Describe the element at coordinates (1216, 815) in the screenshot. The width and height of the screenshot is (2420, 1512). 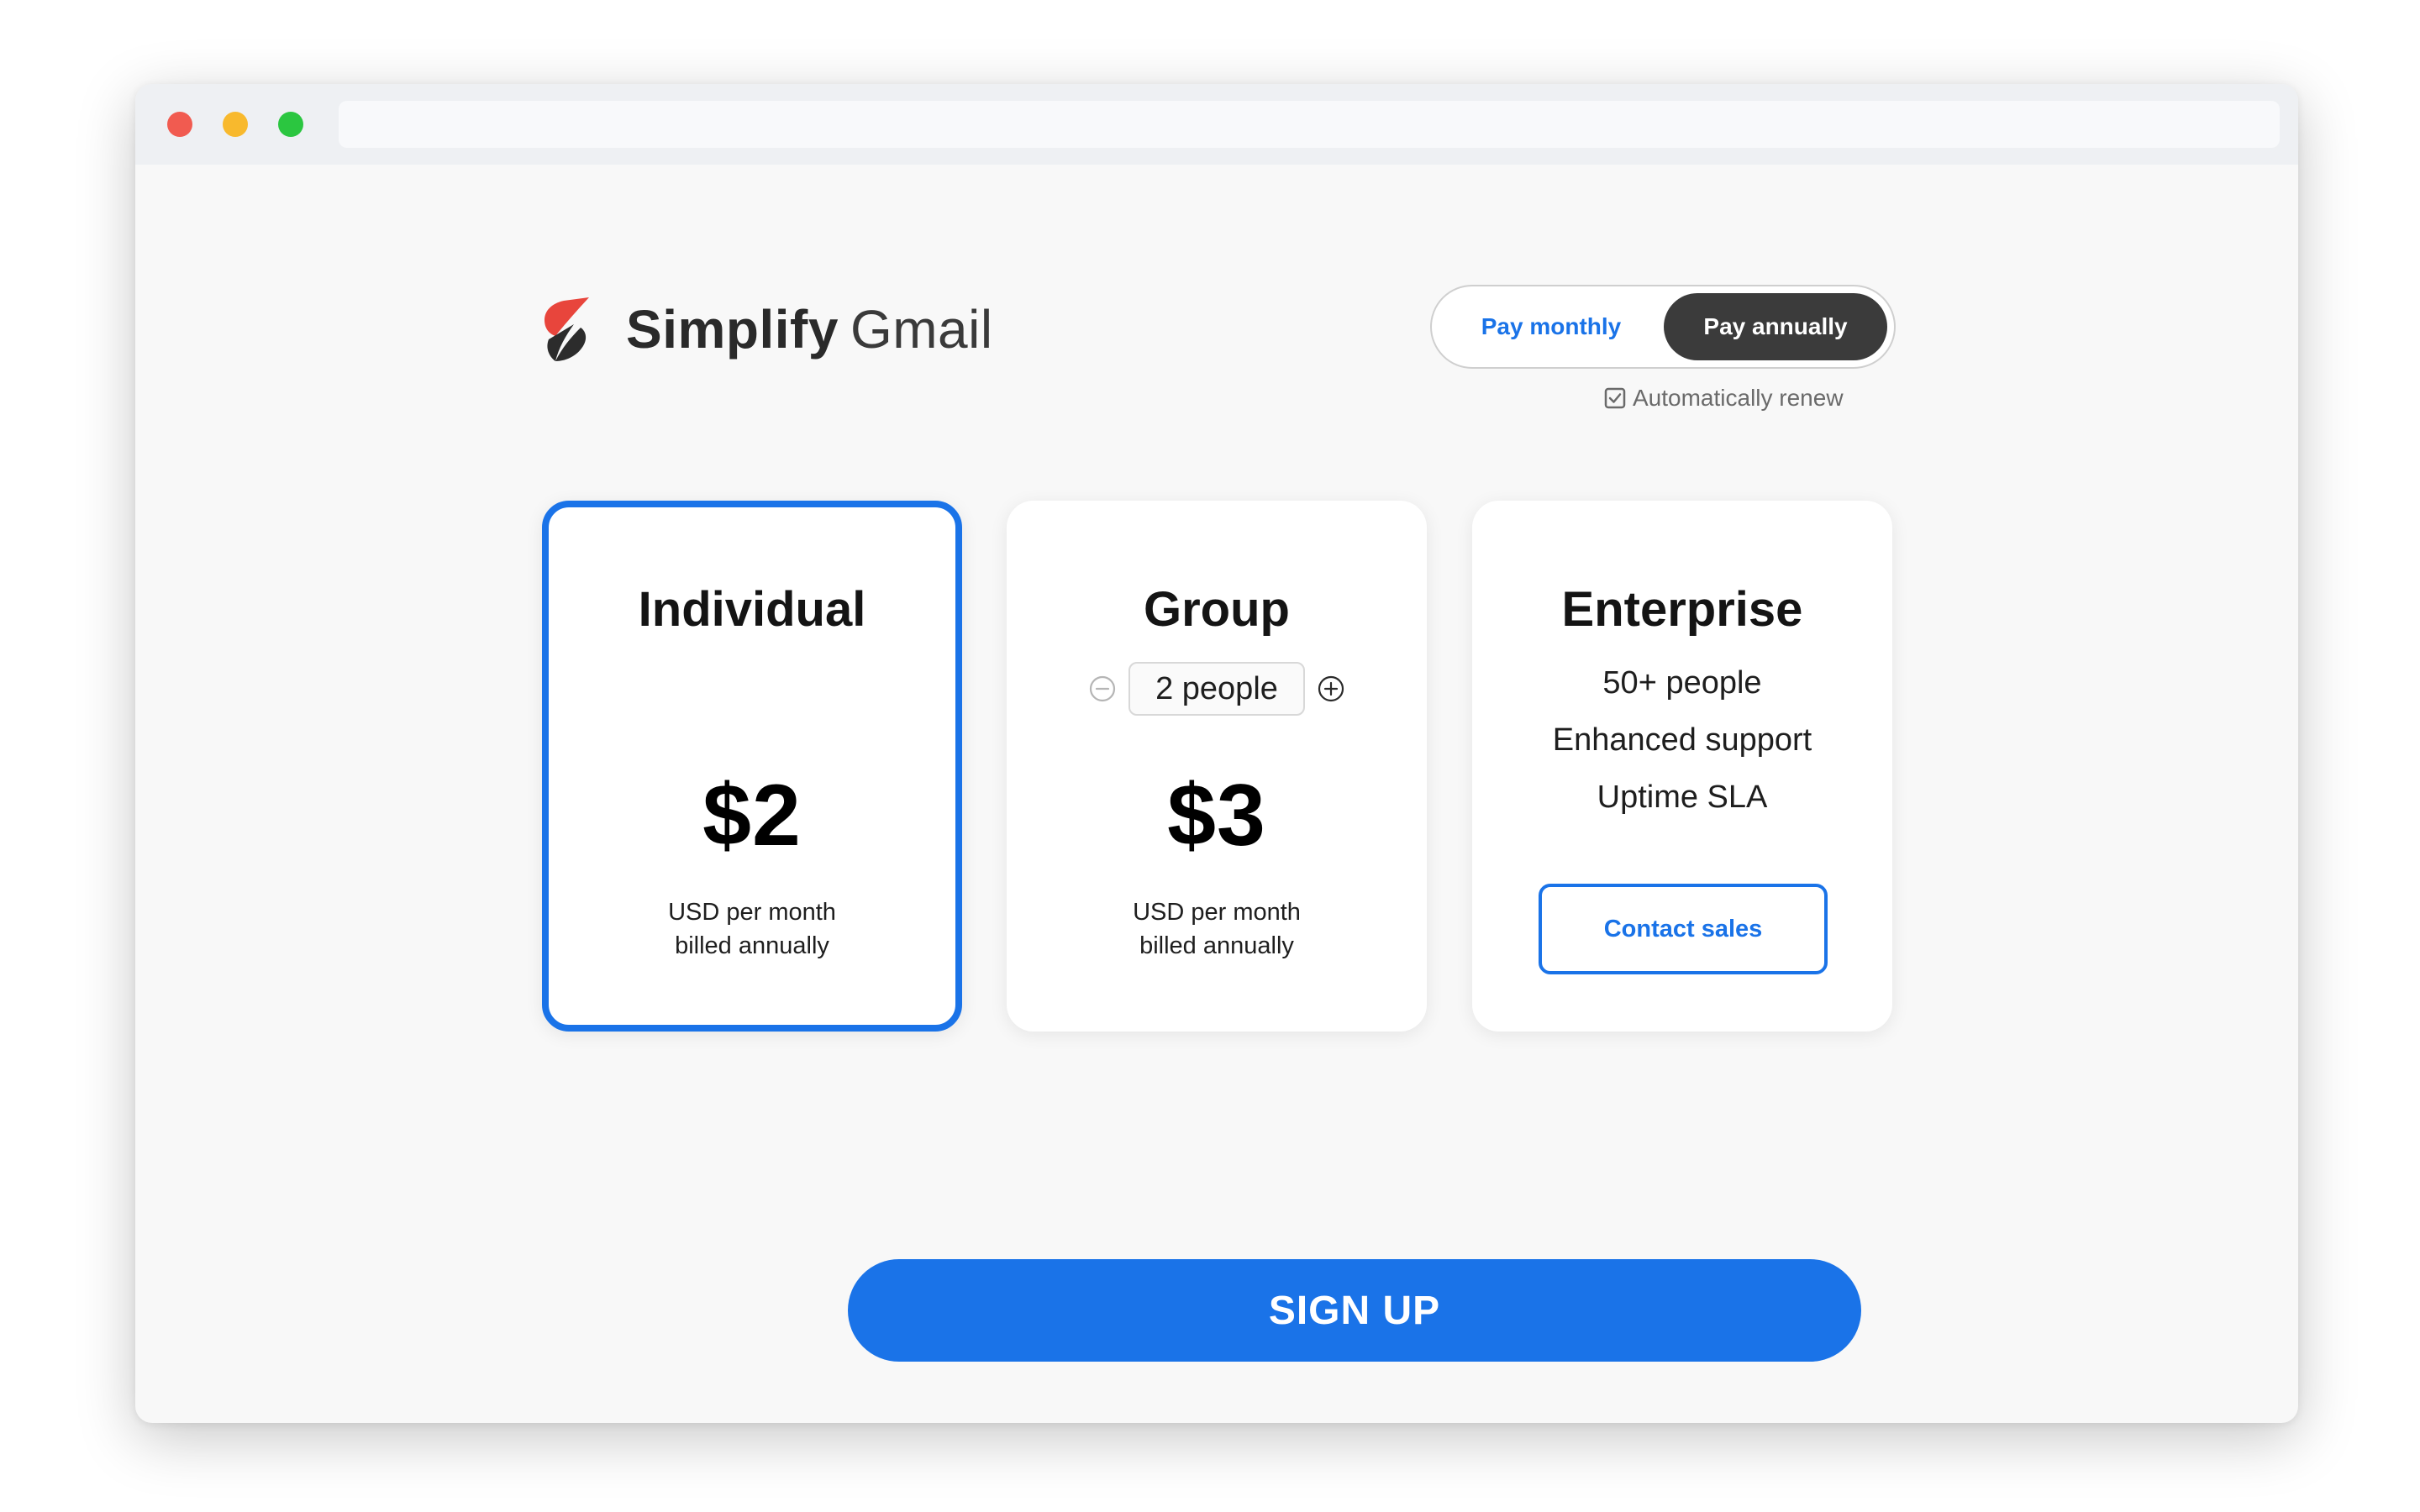
I see `plan-price: $3` at that location.